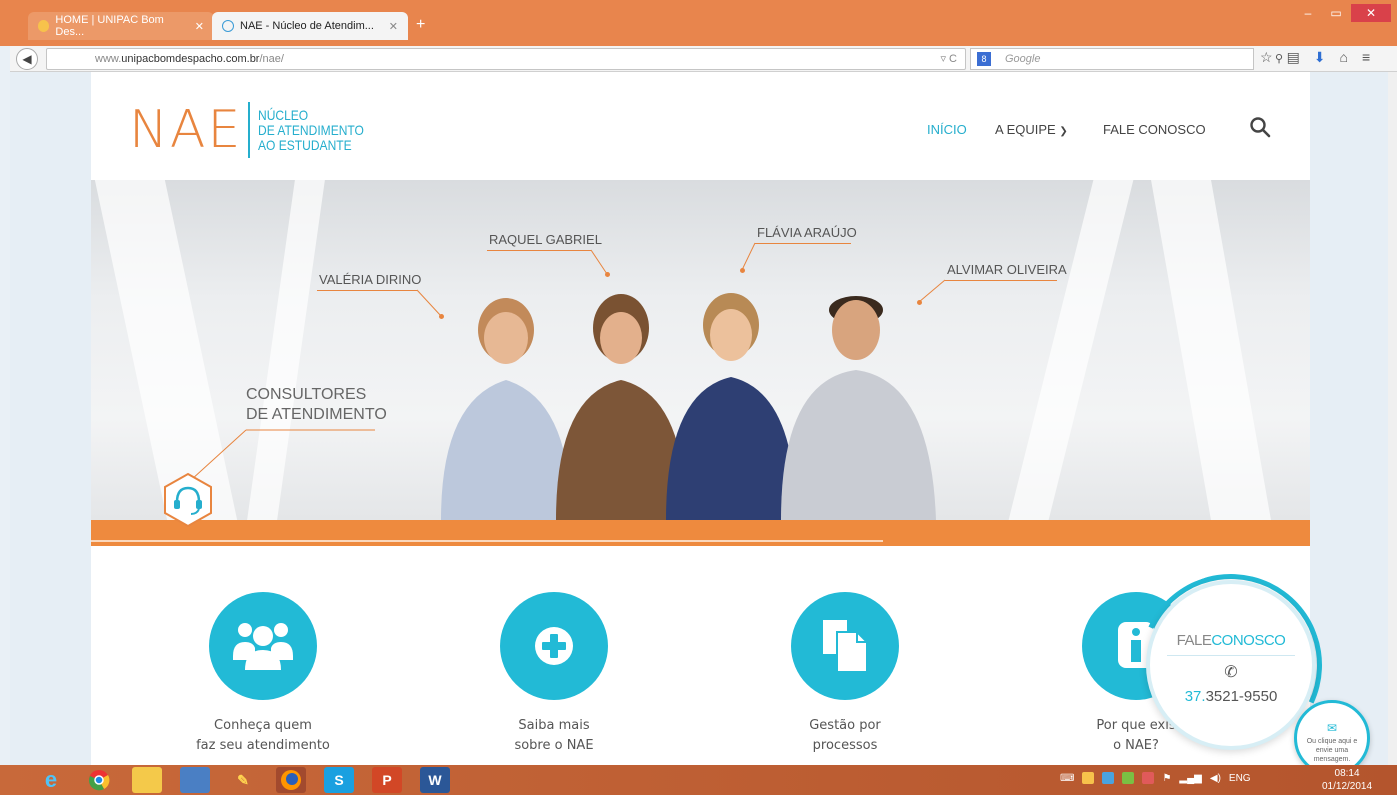 Image resolution: width=1397 pixels, height=795 pixels. I want to click on feature-saiba-mais: Saiba mais sobre o NAE, so click(554, 674).